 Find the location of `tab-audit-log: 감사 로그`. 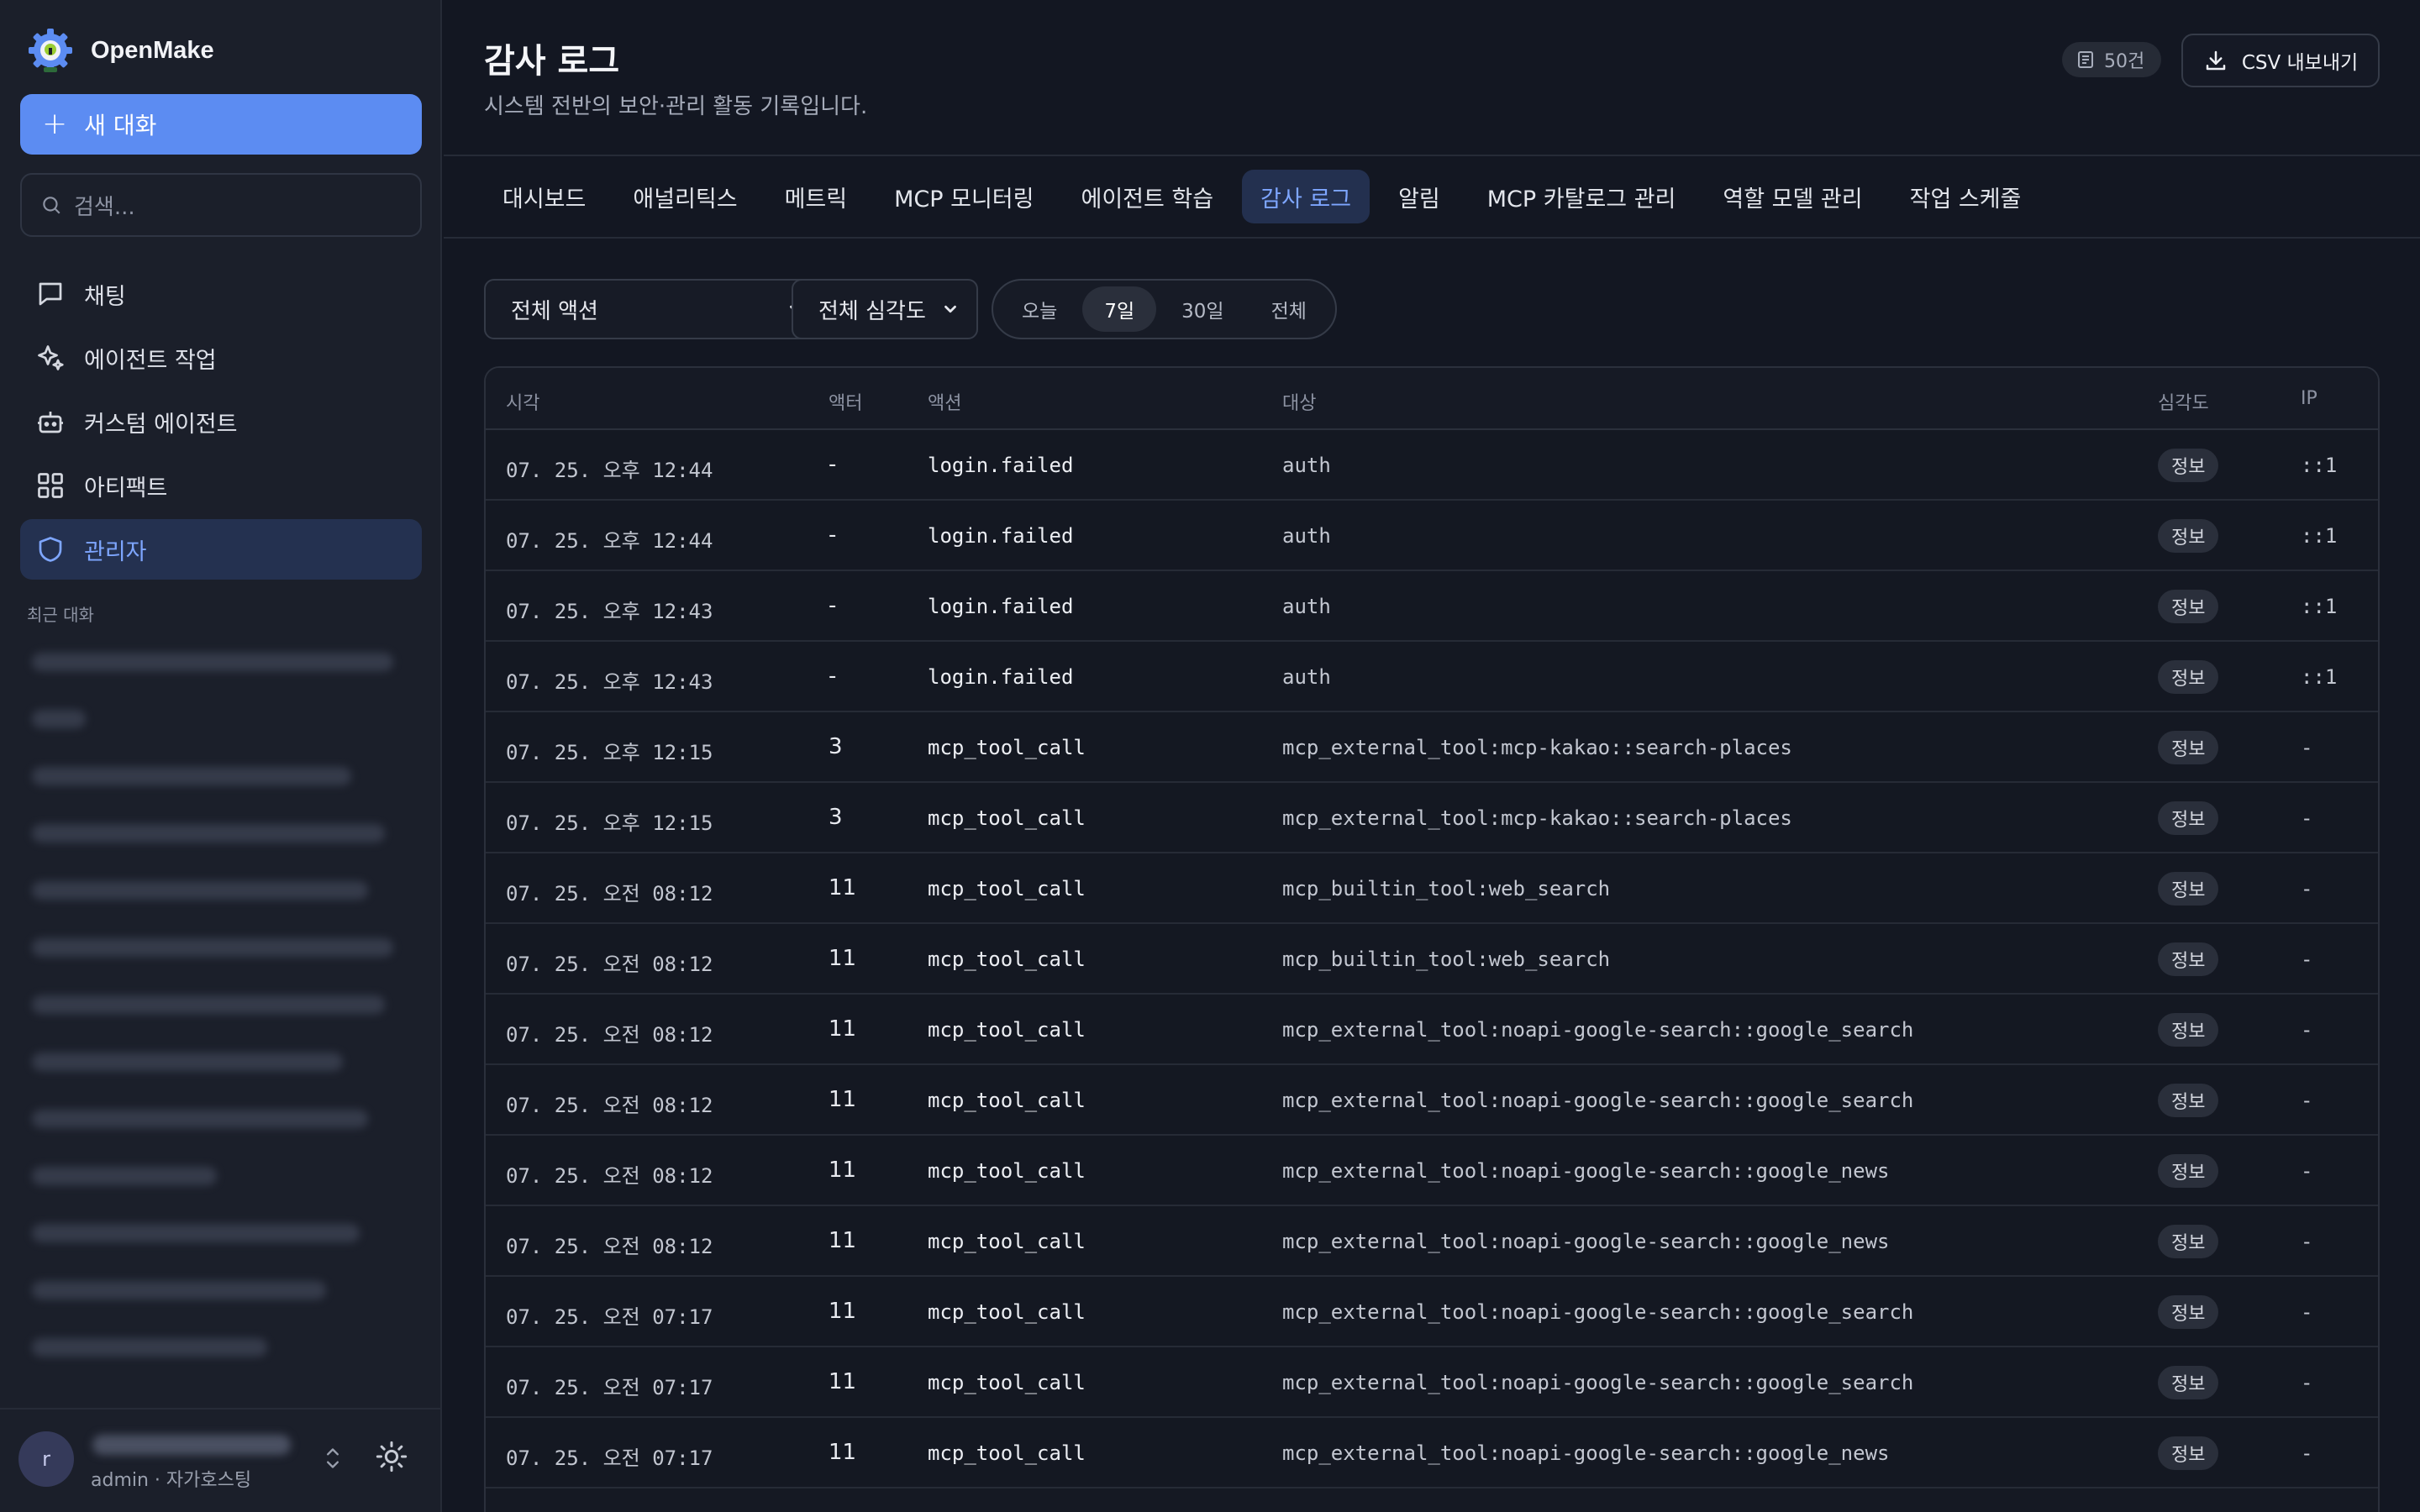

tab-audit-log: 감사 로그 is located at coordinates (1306, 196).